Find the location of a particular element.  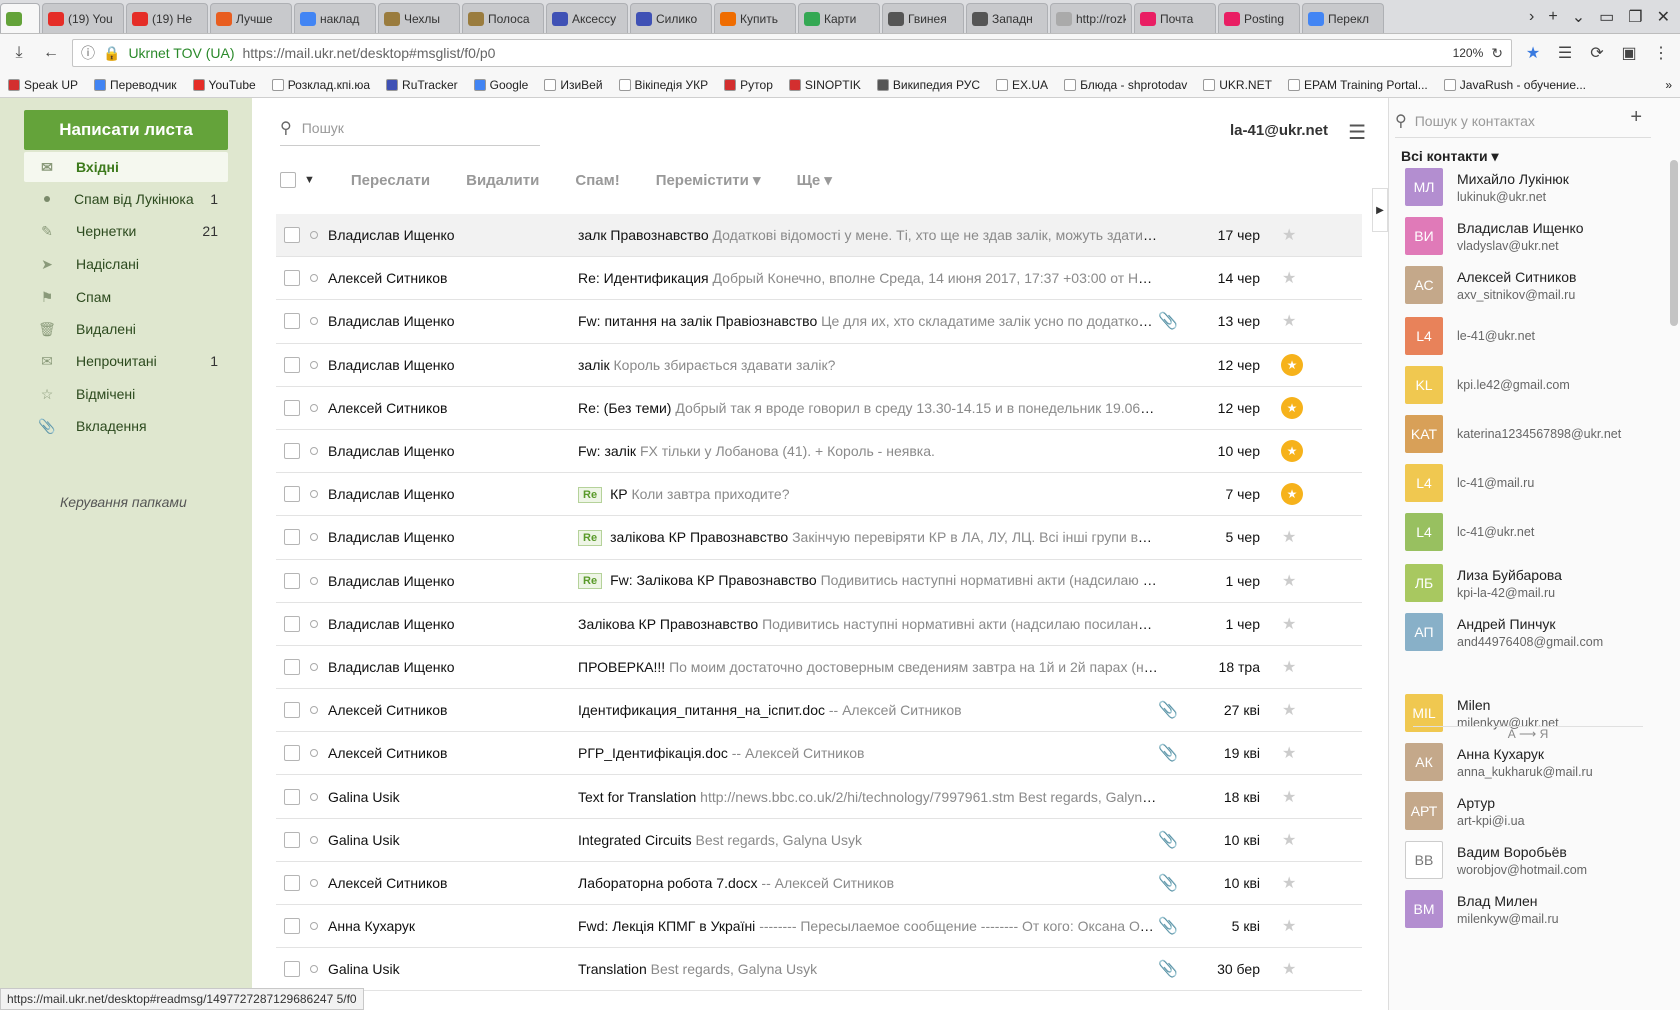

contacts-scrollbar is located at coordinates (1674, 243).